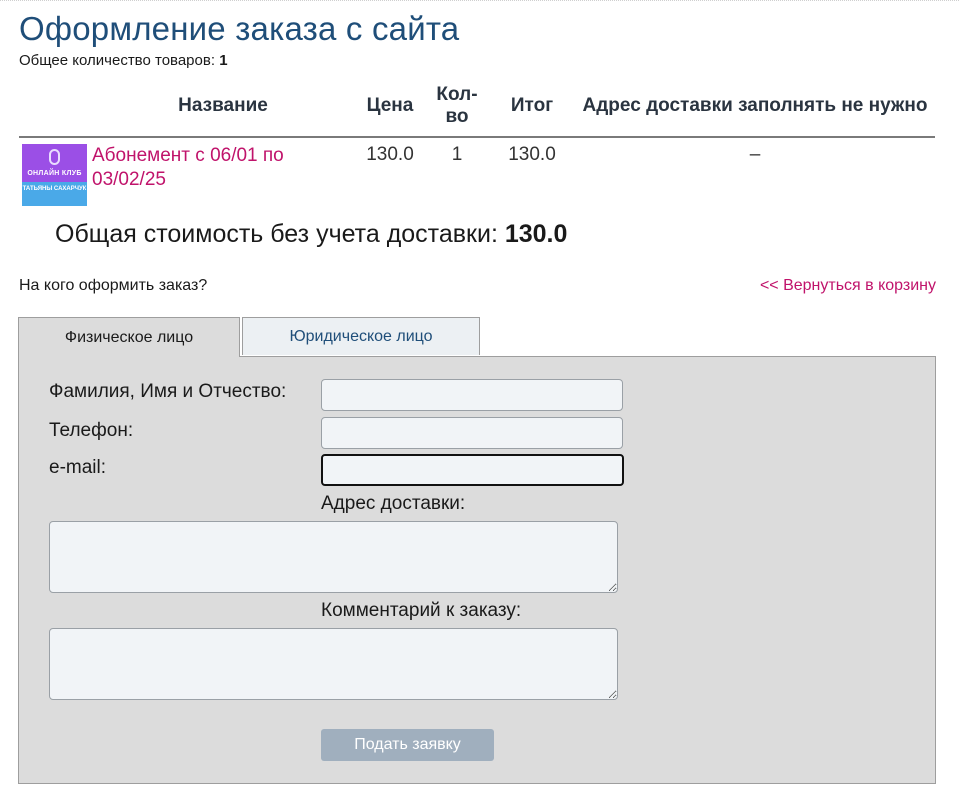  Describe the element at coordinates (223, 60) in the screenshot. I see `items-count-value: 1` at that location.